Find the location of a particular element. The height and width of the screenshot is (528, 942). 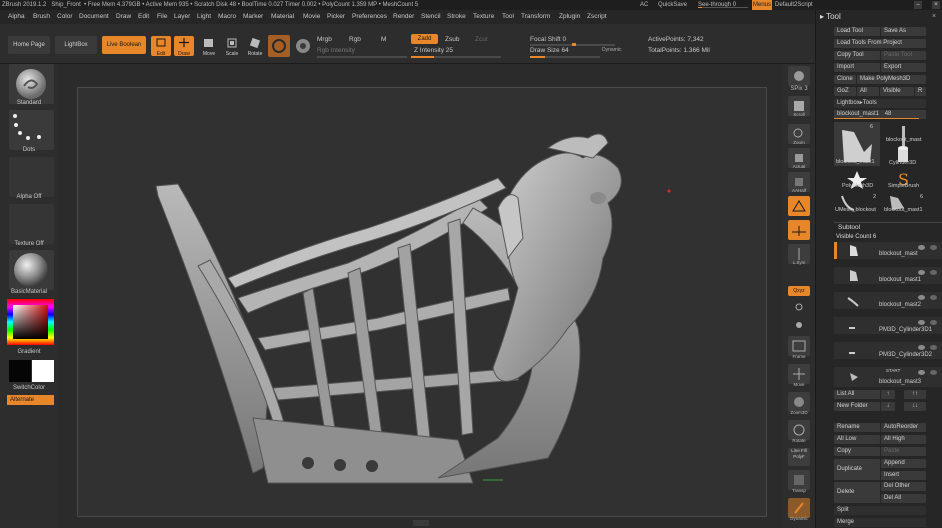

dynamic-button: Dynamic is located at coordinates (611, 50).